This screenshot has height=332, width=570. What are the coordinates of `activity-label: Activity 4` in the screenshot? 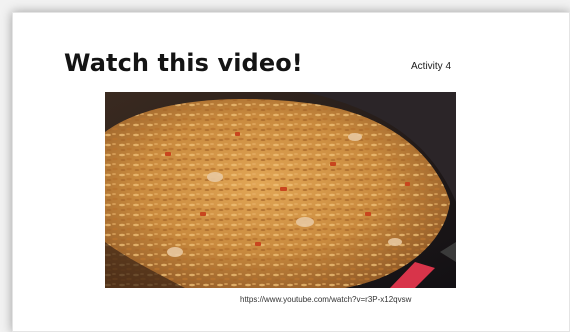 It's located at (431, 66).